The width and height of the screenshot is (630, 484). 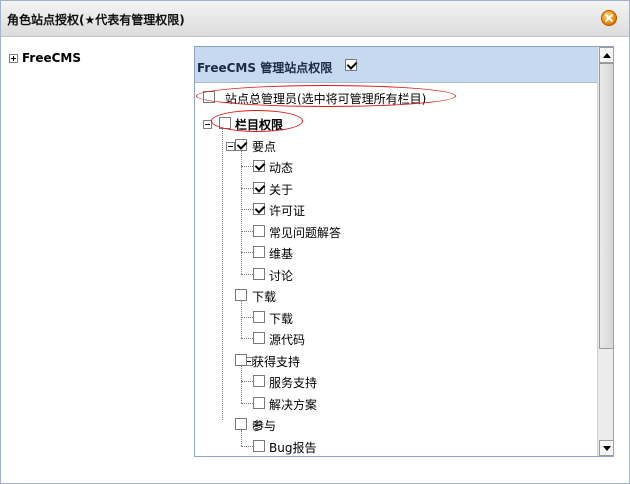 I want to click on group-label: 获得支持, so click(x=276, y=362).